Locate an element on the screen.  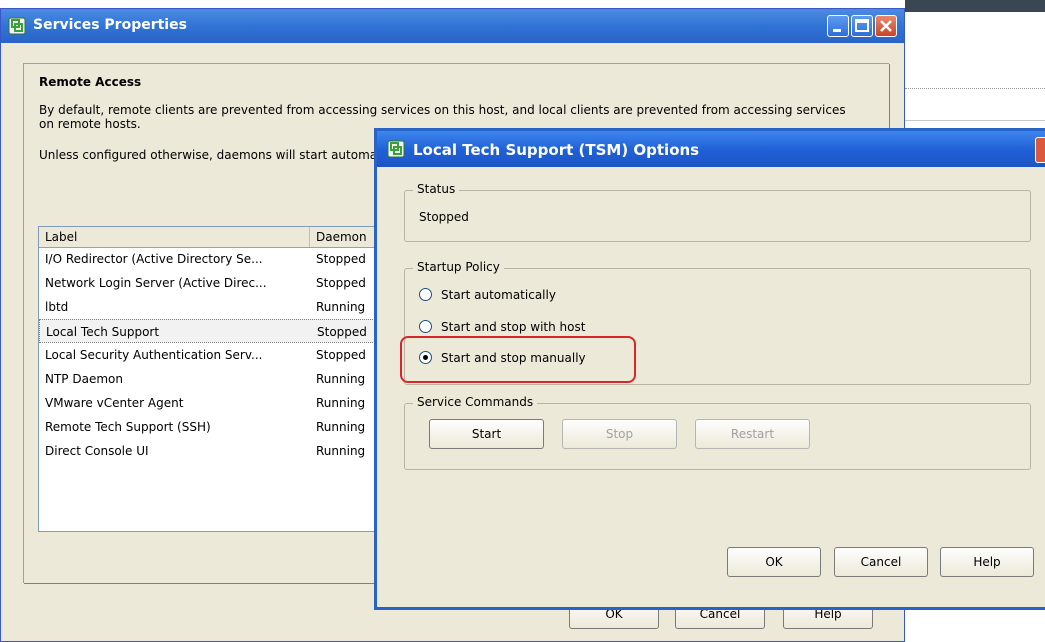
startup-policy-legend: Startup Policy is located at coordinates (458, 267).